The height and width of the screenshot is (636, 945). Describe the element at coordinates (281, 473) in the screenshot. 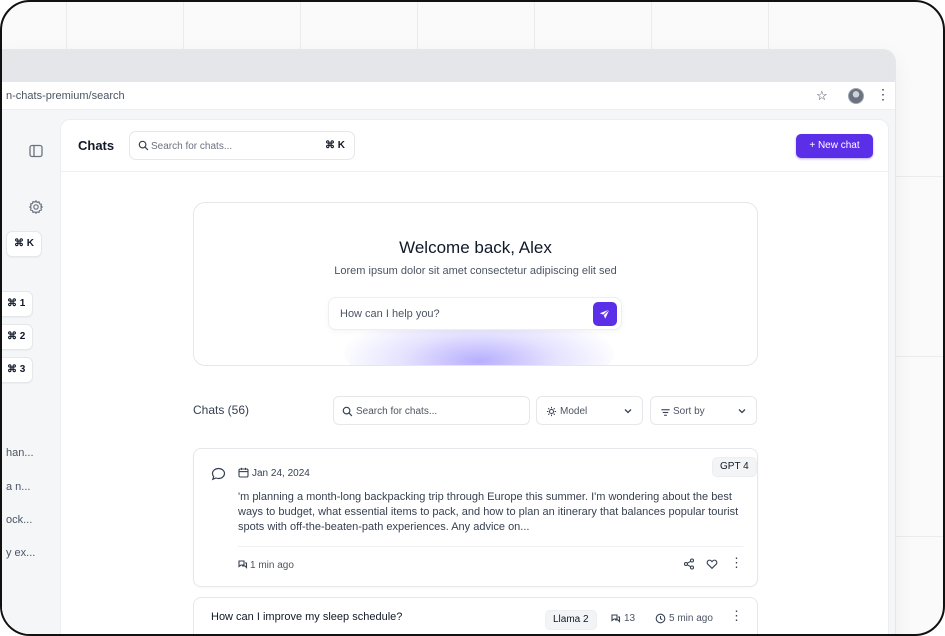

I see `chat-date: Jan 24, 2024` at that location.